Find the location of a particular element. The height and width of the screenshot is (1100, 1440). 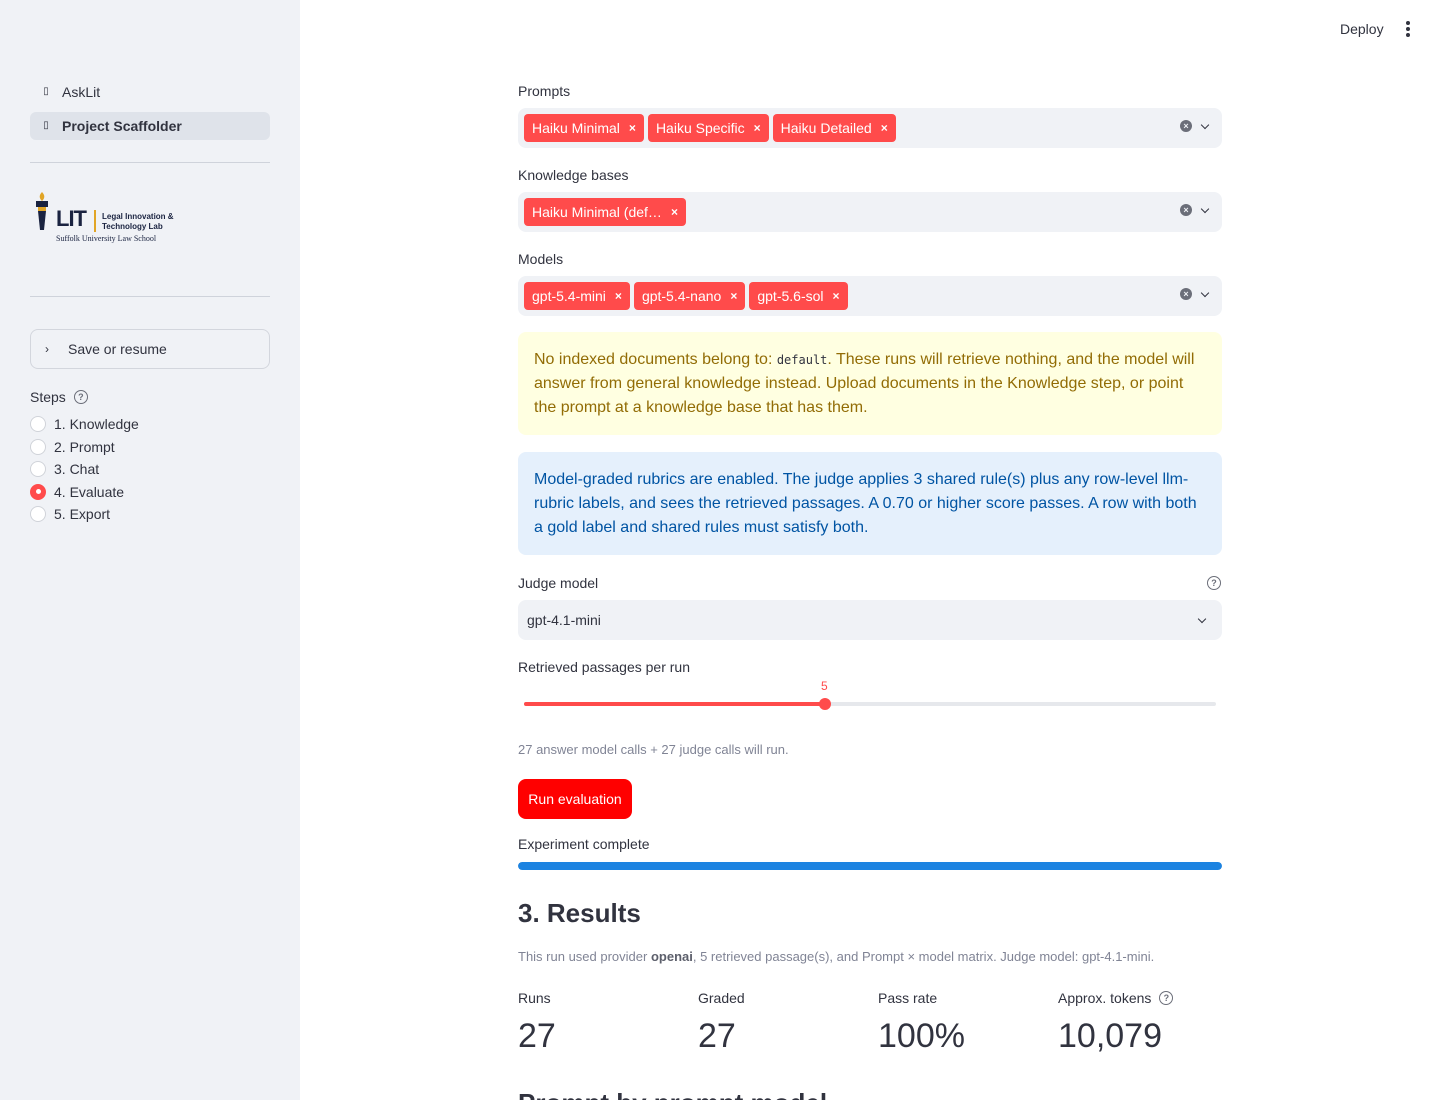

knowledge-bases-multiselect: Haiku Minimal (def… × × is located at coordinates (870, 212).